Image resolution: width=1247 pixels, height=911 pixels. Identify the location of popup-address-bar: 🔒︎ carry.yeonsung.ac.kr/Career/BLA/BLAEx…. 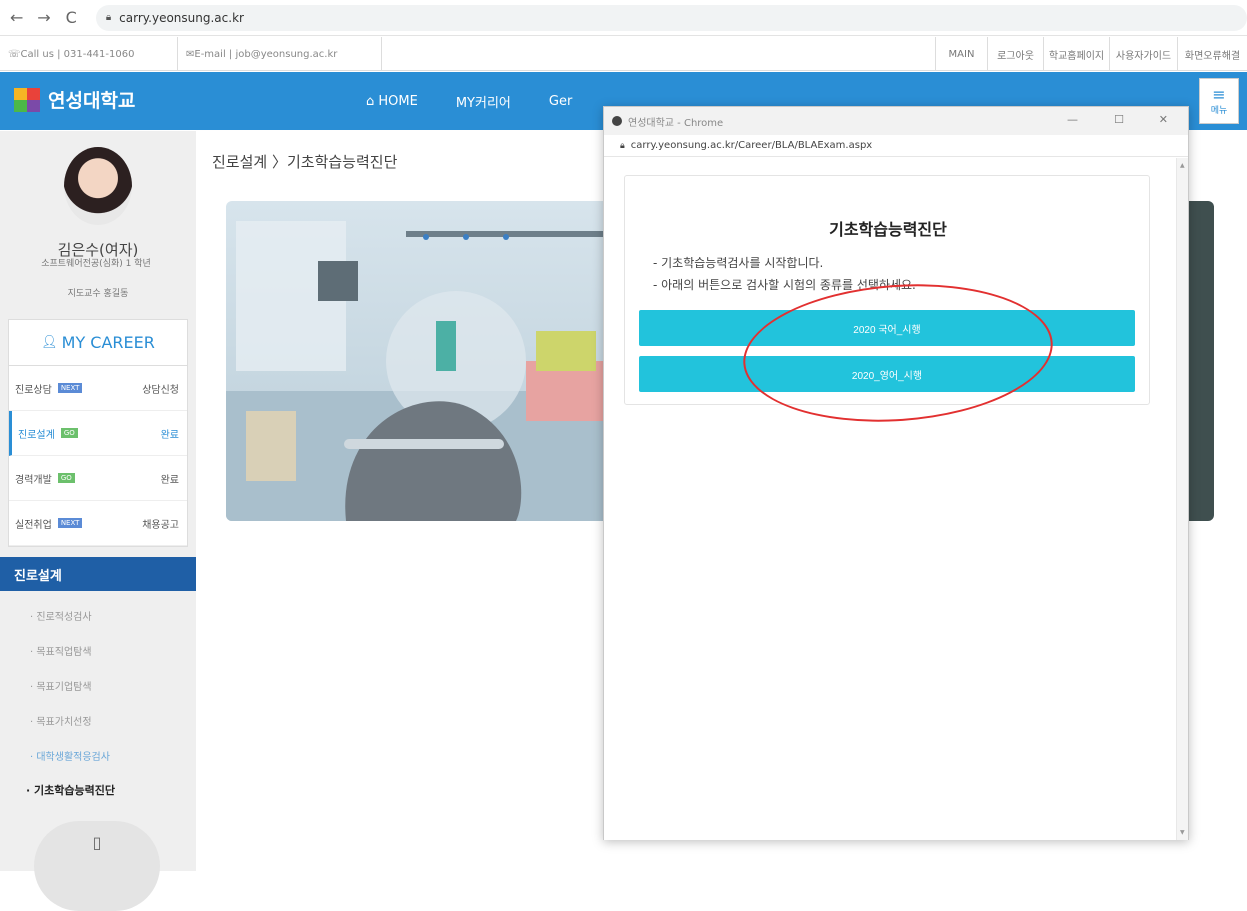
(896, 146).